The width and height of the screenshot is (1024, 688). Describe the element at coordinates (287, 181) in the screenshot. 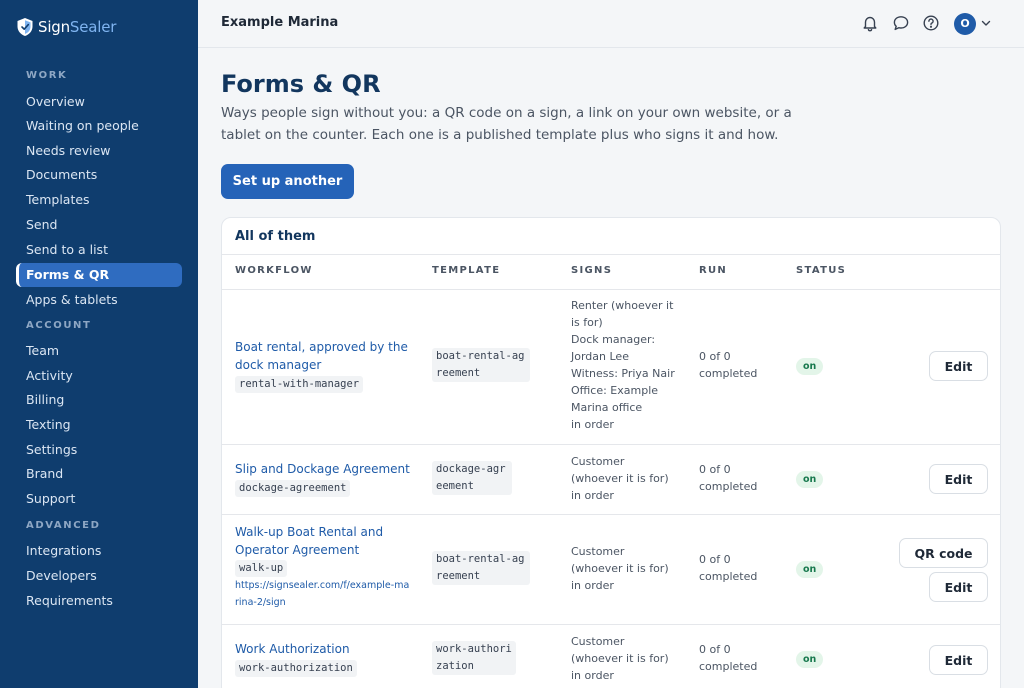

I see `set-up-another-button: Set up another` at that location.